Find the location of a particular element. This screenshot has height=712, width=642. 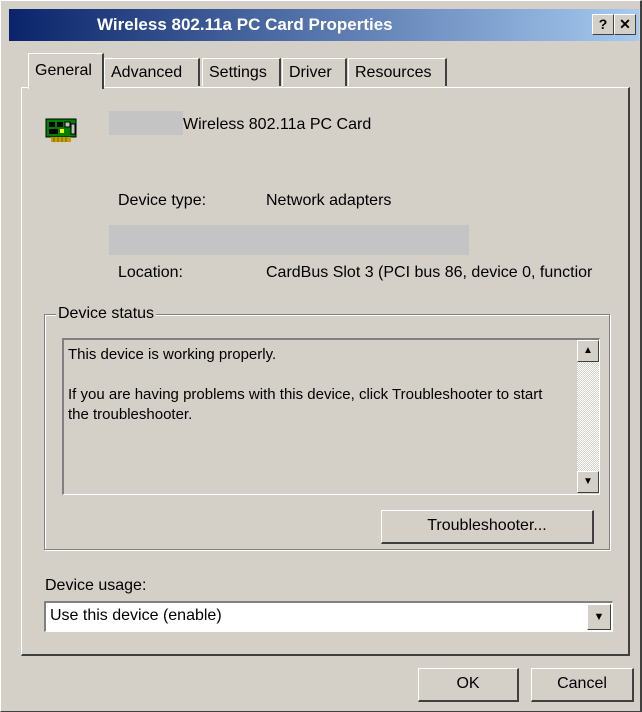

device-usage-label: Device usage: is located at coordinates (96, 585).